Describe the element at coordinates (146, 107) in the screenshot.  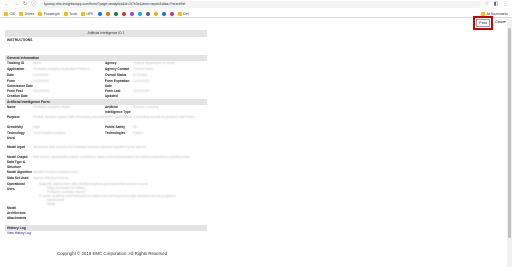
I see `field-value: Machine Learning` at that location.